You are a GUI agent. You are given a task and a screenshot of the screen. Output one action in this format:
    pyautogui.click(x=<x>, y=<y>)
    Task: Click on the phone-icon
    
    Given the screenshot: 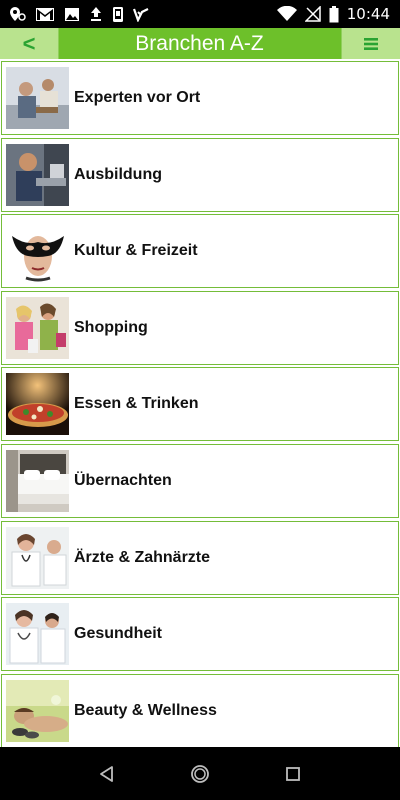 What is the action you would take?
    pyautogui.click(x=118, y=14)
    